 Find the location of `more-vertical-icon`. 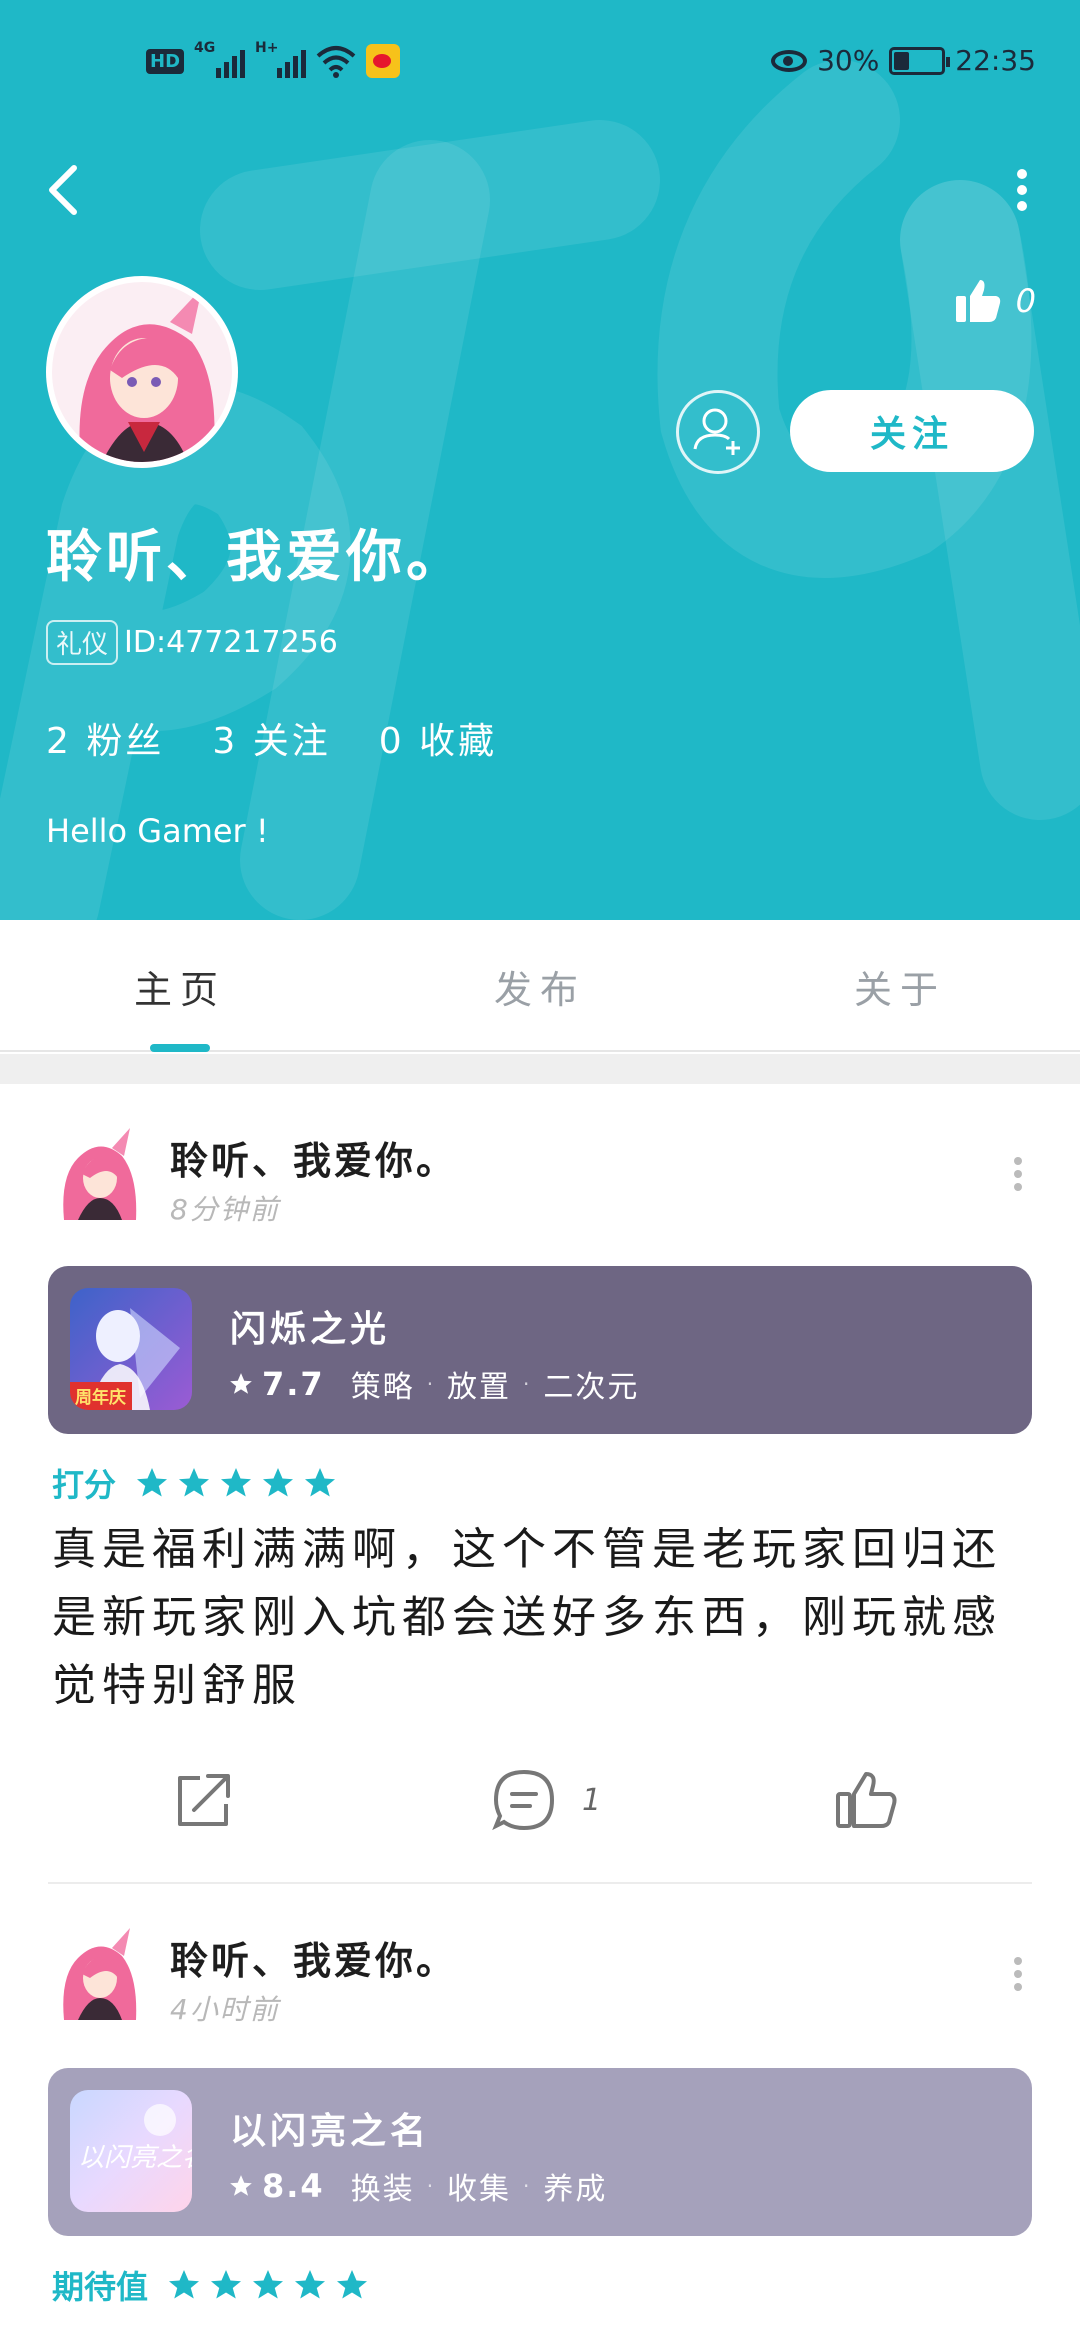

more-vertical-icon is located at coordinates (1022, 190).